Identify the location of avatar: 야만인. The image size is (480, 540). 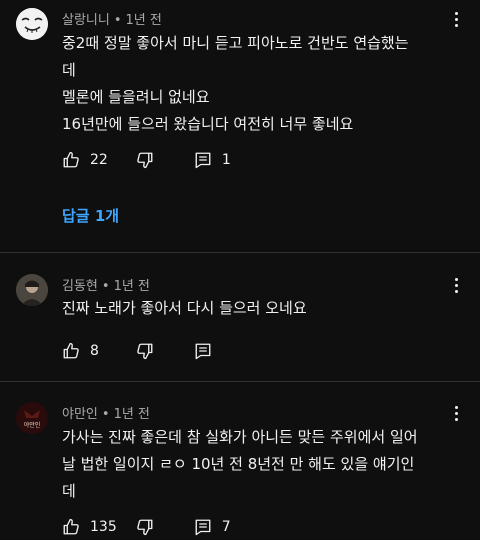
(32, 418).